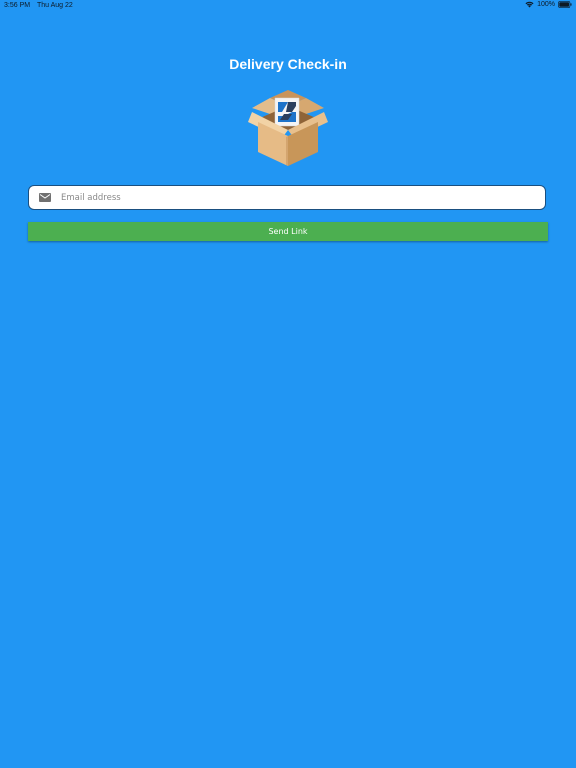  What do you see at coordinates (288, 6) in the screenshot?
I see `status-bar: 3:56 PM Thu Aug 22 100%` at bounding box center [288, 6].